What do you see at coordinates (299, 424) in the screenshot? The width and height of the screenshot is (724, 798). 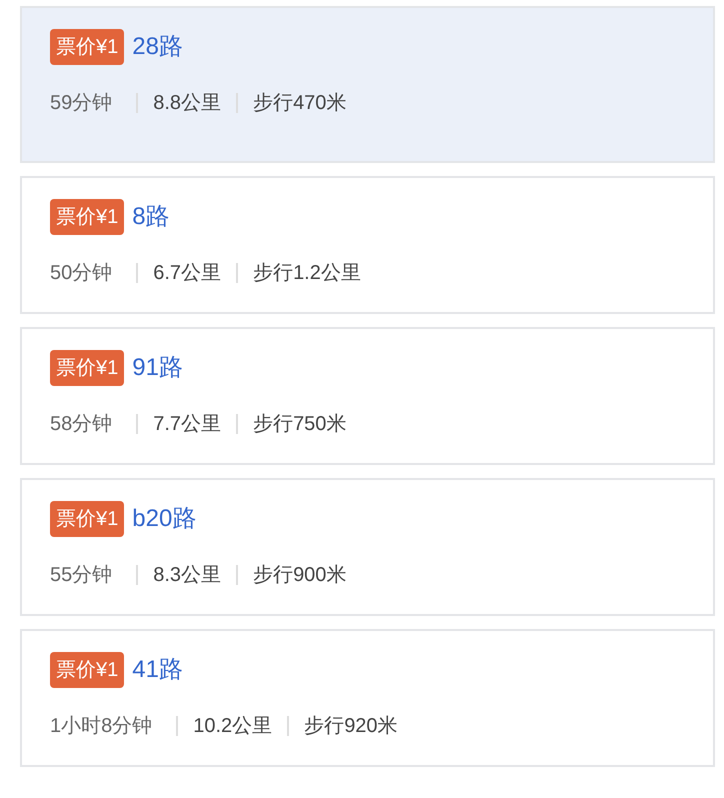 I see `walking-distance: 步行750米` at bounding box center [299, 424].